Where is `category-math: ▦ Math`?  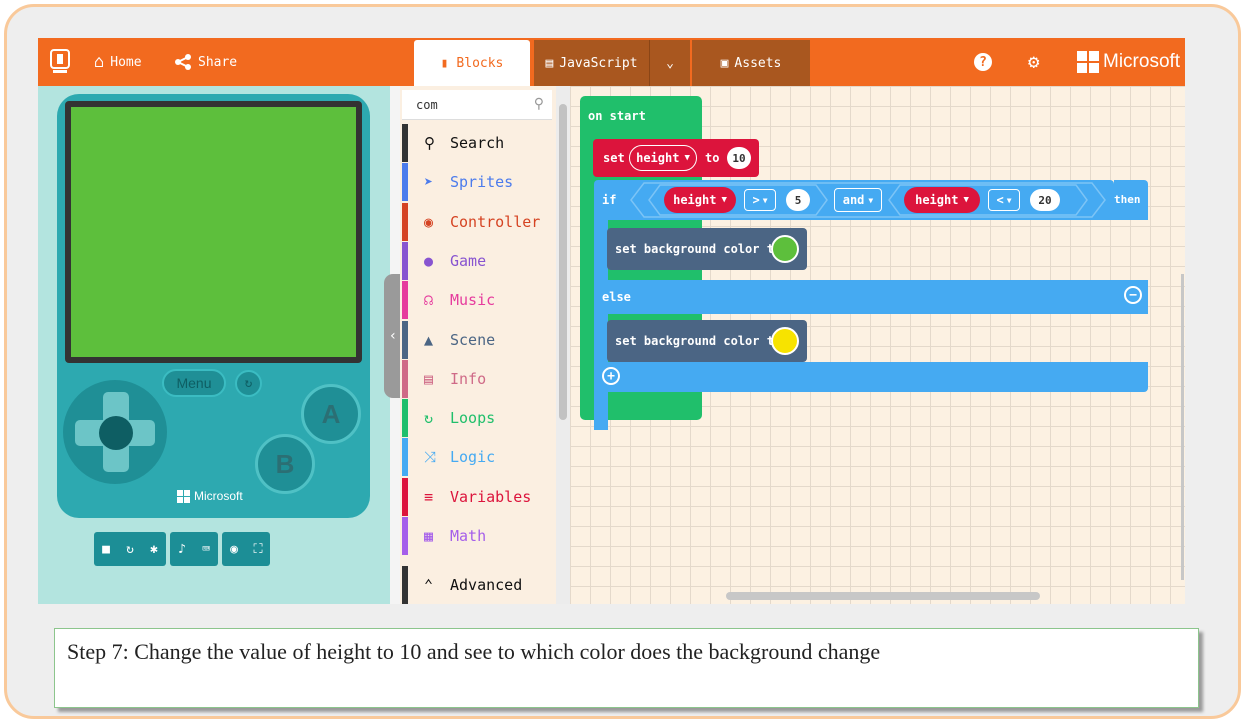
category-math: ▦ Math is located at coordinates (477, 536).